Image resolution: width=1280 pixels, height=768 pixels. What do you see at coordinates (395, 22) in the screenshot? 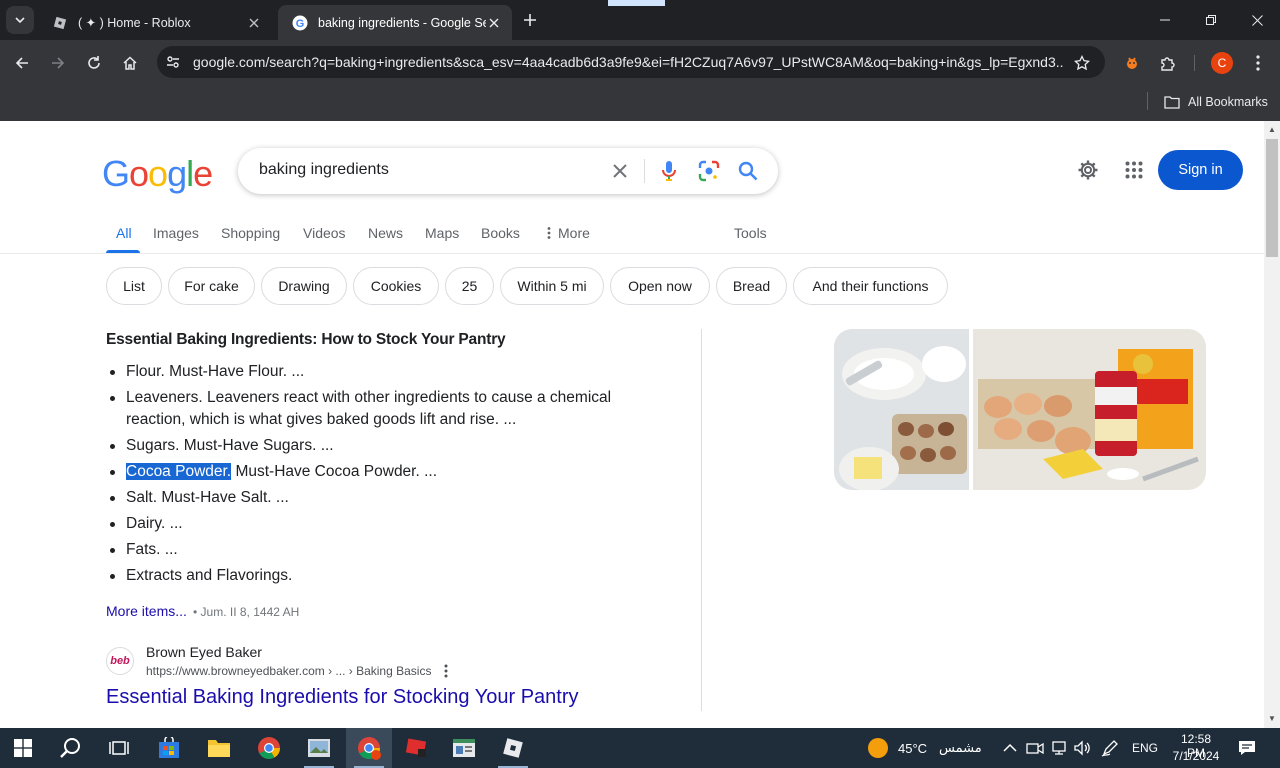
I see `tab-google-search: G baking ingredients - Google Search` at bounding box center [395, 22].